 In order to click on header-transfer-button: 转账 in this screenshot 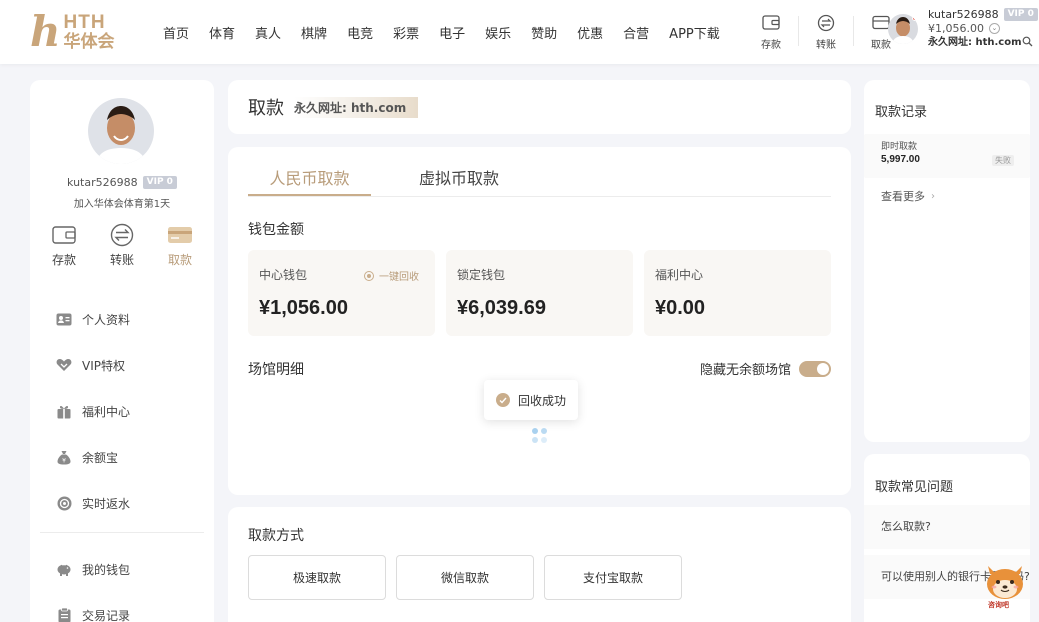, I will do `click(826, 32)`.